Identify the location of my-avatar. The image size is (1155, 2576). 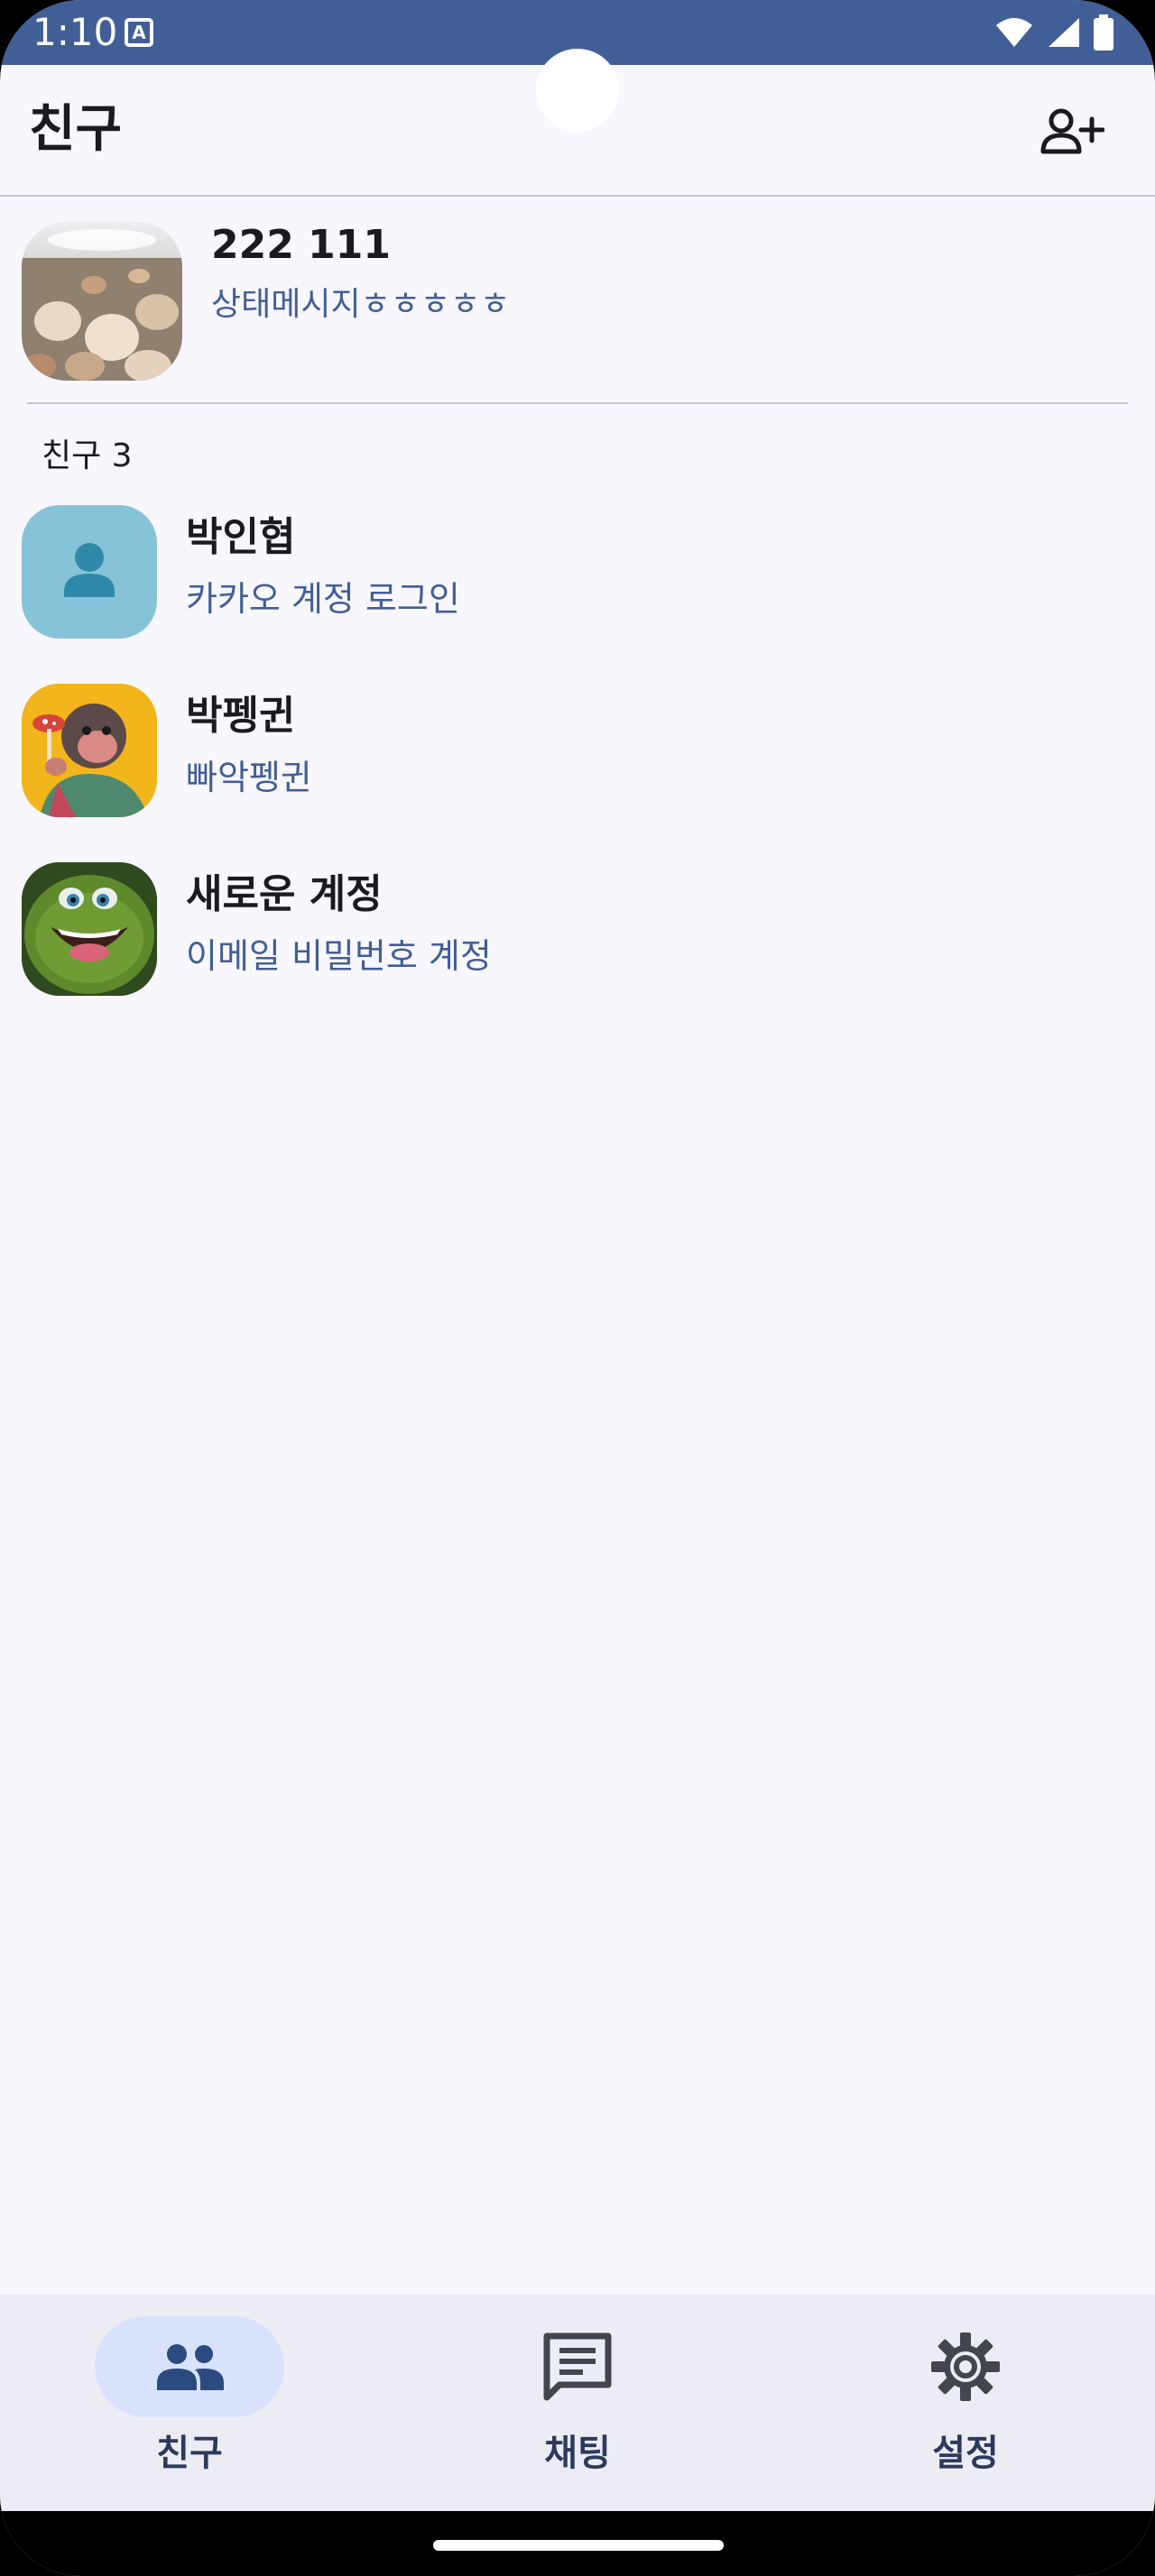
(102, 302).